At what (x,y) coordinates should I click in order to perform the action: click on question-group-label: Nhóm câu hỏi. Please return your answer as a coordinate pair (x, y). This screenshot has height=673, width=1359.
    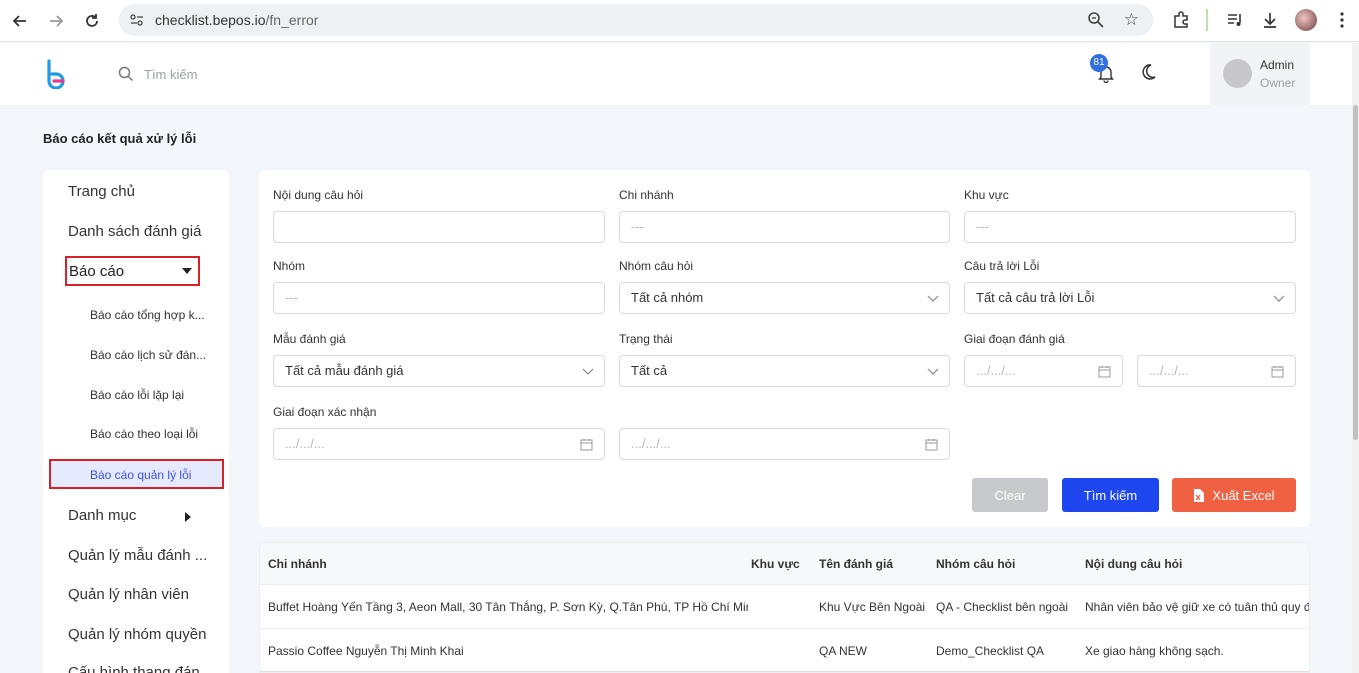
    Looking at the image, I should click on (656, 266).